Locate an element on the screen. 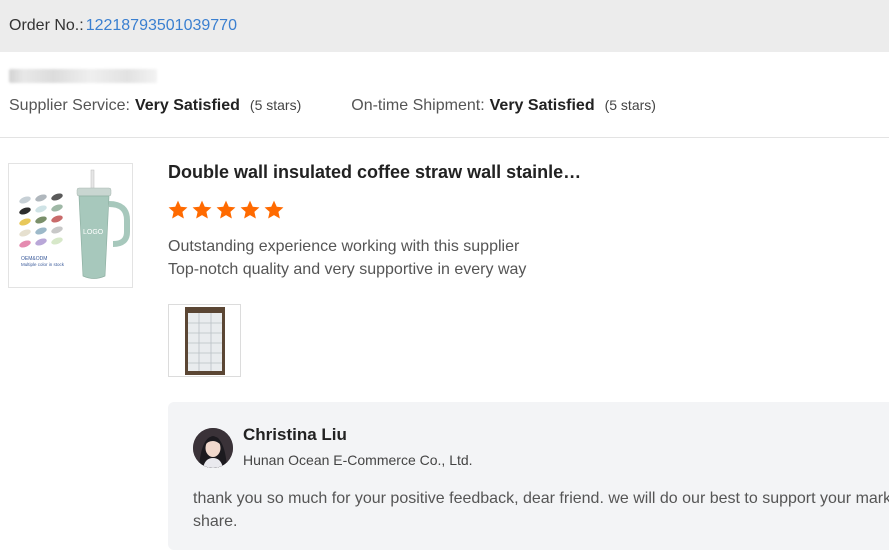 The image size is (889, 555). section-divider is located at coordinates (444, 137).